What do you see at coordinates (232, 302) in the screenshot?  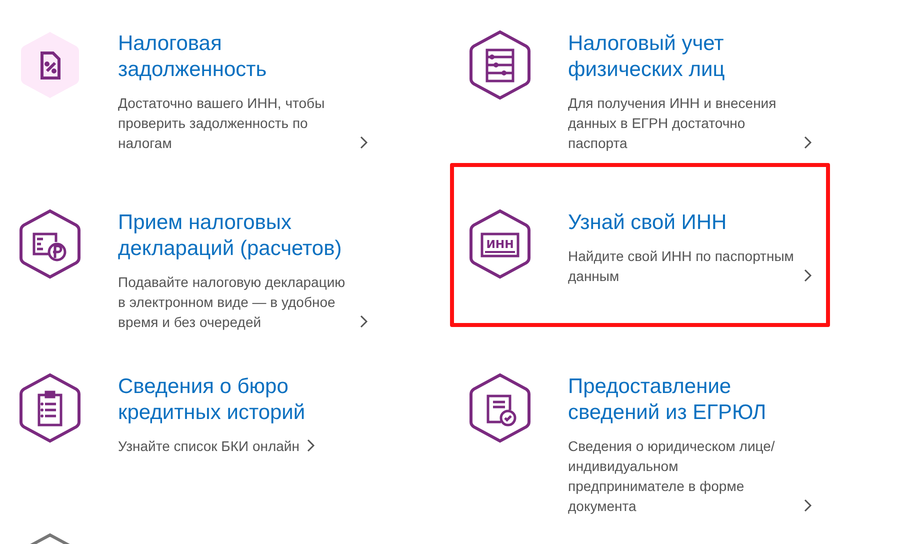 I see `service-description: Подавайте налоговую декларацию в электронном виде — в удобное время и без очередей` at bounding box center [232, 302].